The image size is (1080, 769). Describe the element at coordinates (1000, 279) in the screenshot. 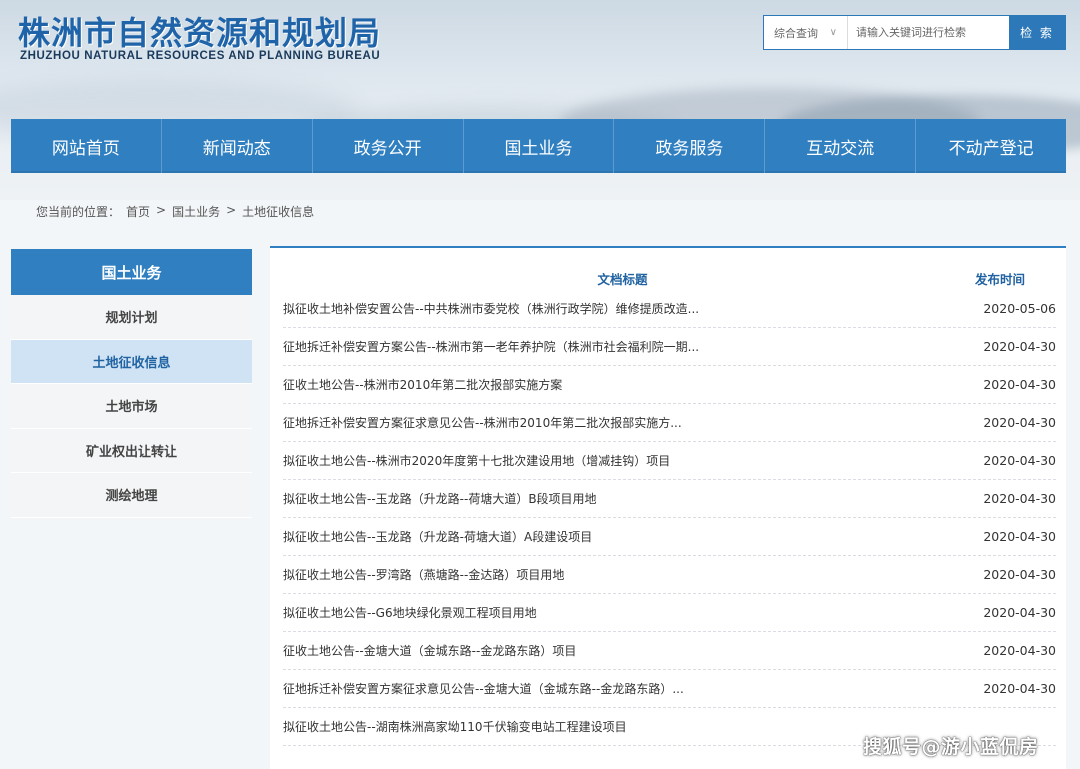

I see `column-header-date: 发布时间` at that location.